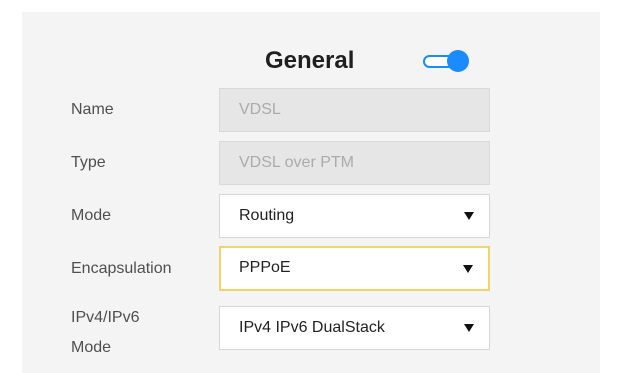  I want to click on type-field: VDSL over PTM, so click(354, 163).